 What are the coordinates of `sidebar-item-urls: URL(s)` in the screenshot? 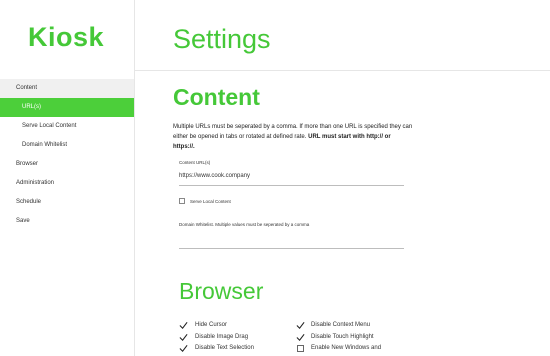 It's located at (67, 107).